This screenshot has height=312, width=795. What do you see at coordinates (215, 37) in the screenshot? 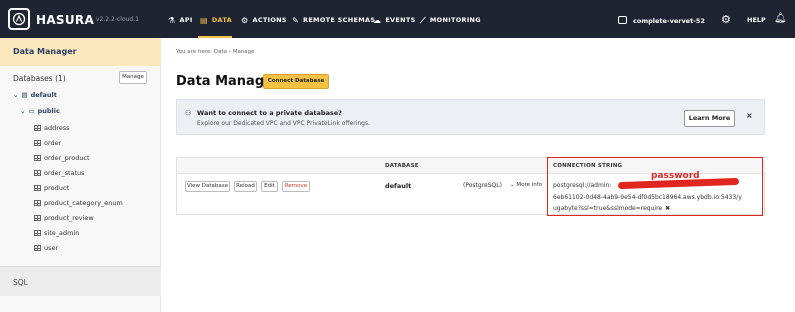
I see `active-tab-indicator` at bounding box center [215, 37].